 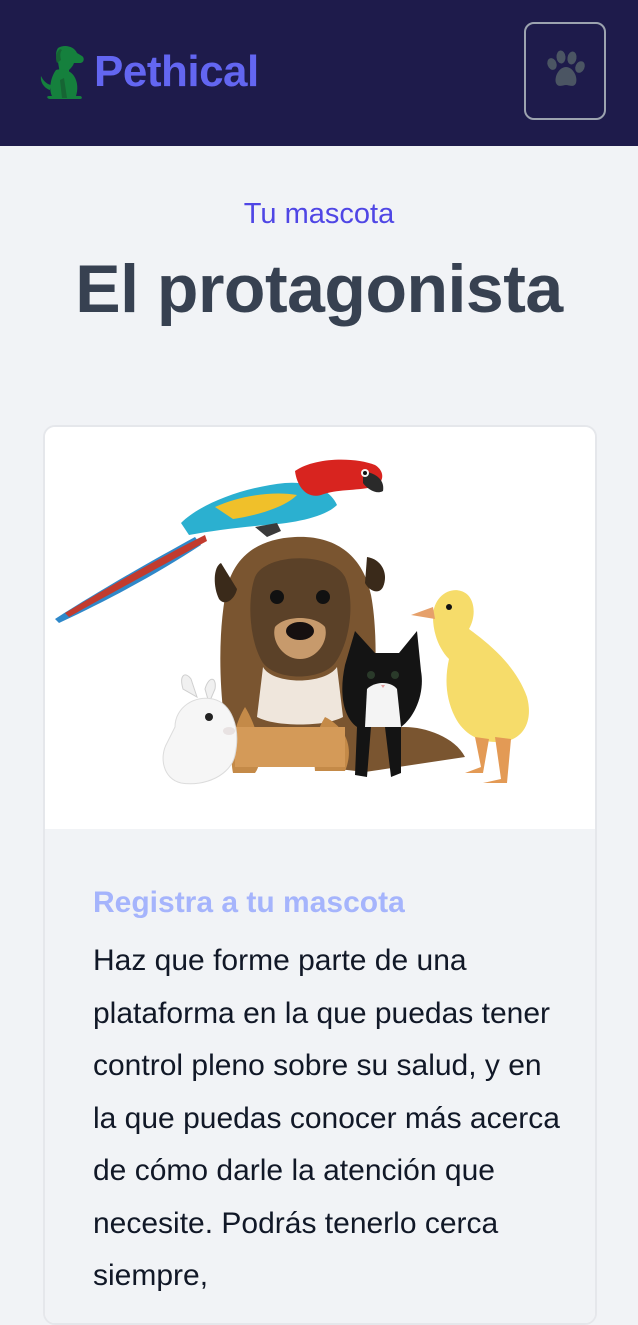 I want to click on navbar: Pethical, so click(x=319, y=73).